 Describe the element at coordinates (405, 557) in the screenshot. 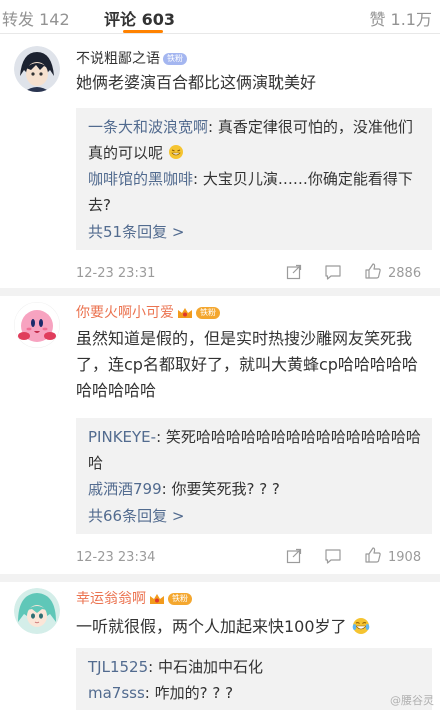

I see `like-count: 1908` at that location.